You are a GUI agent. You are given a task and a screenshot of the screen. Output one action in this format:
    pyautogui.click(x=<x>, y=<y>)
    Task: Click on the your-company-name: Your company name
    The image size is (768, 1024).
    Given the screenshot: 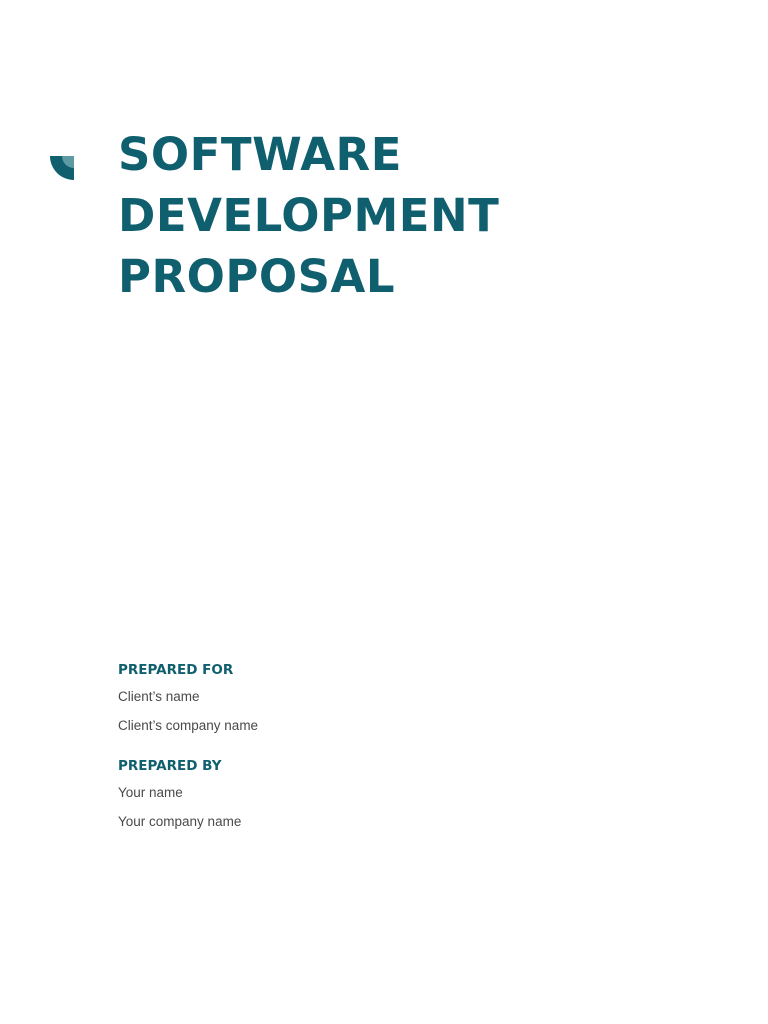 What is the action you would take?
    pyautogui.click(x=180, y=821)
    